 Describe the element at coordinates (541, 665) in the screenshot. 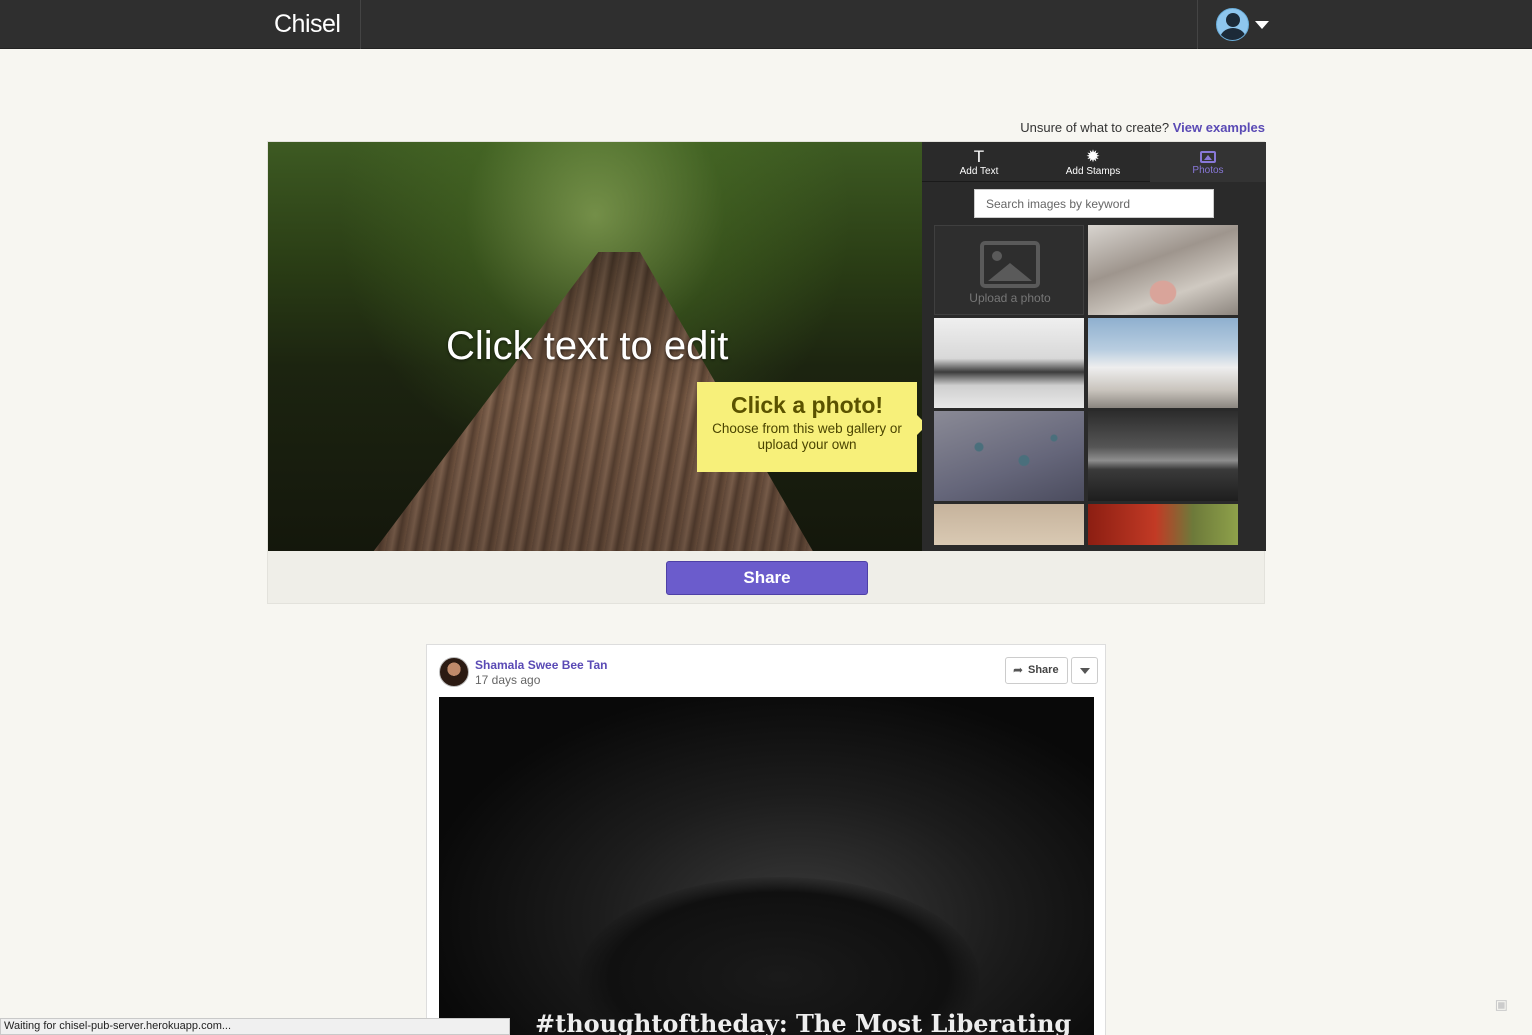

I see `post-author: Shamala Swee Bee Tan` at that location.